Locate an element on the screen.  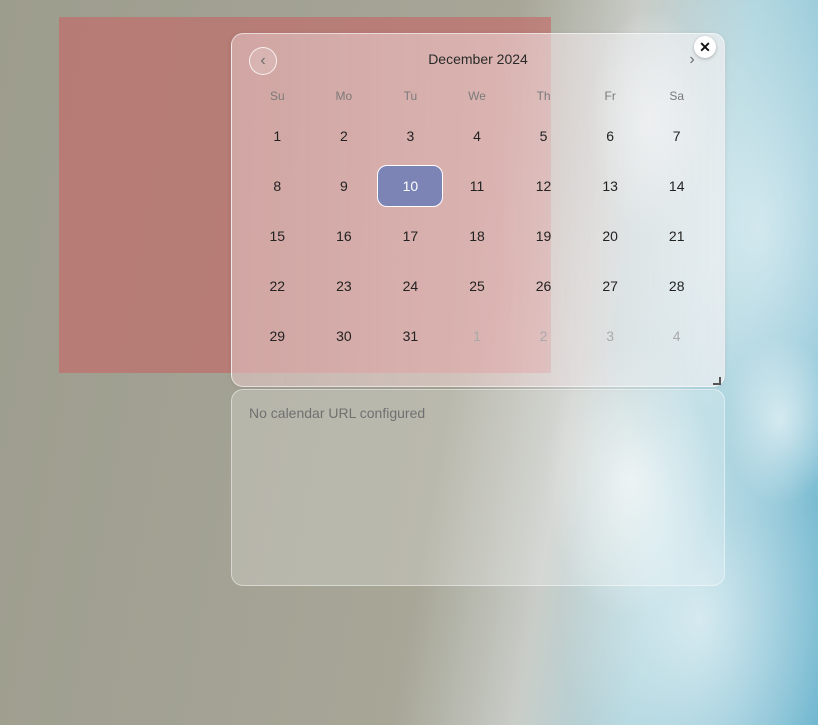
day-cell: 16 is located at coordinates (344, 236).